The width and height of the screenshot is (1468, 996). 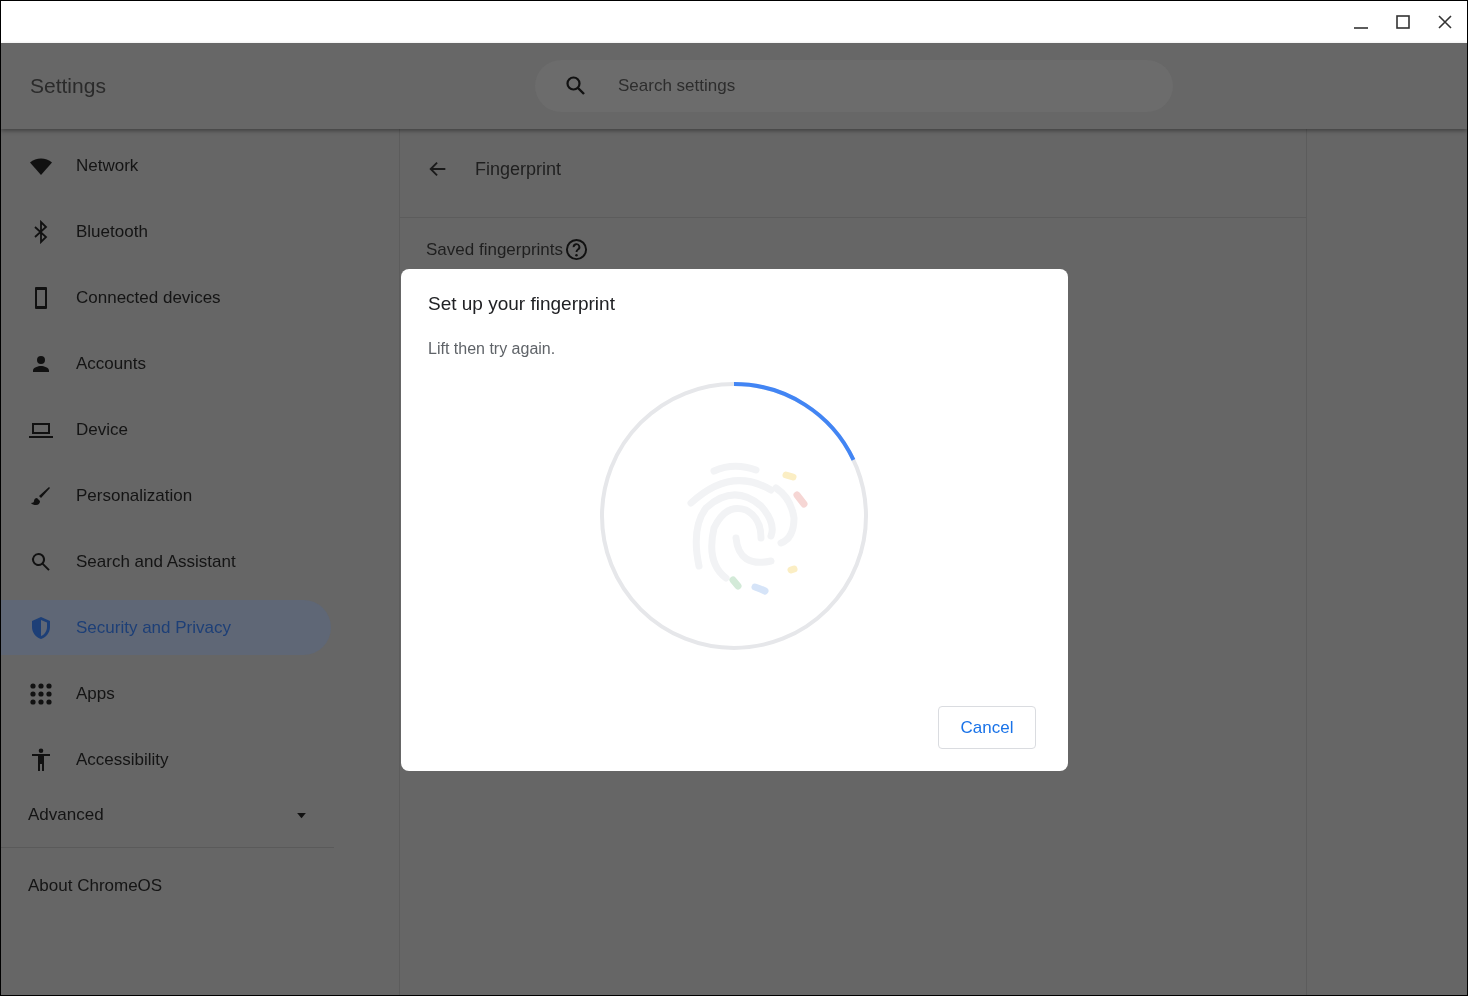 I want to click on shield-icon, so click(x=41, y=627).